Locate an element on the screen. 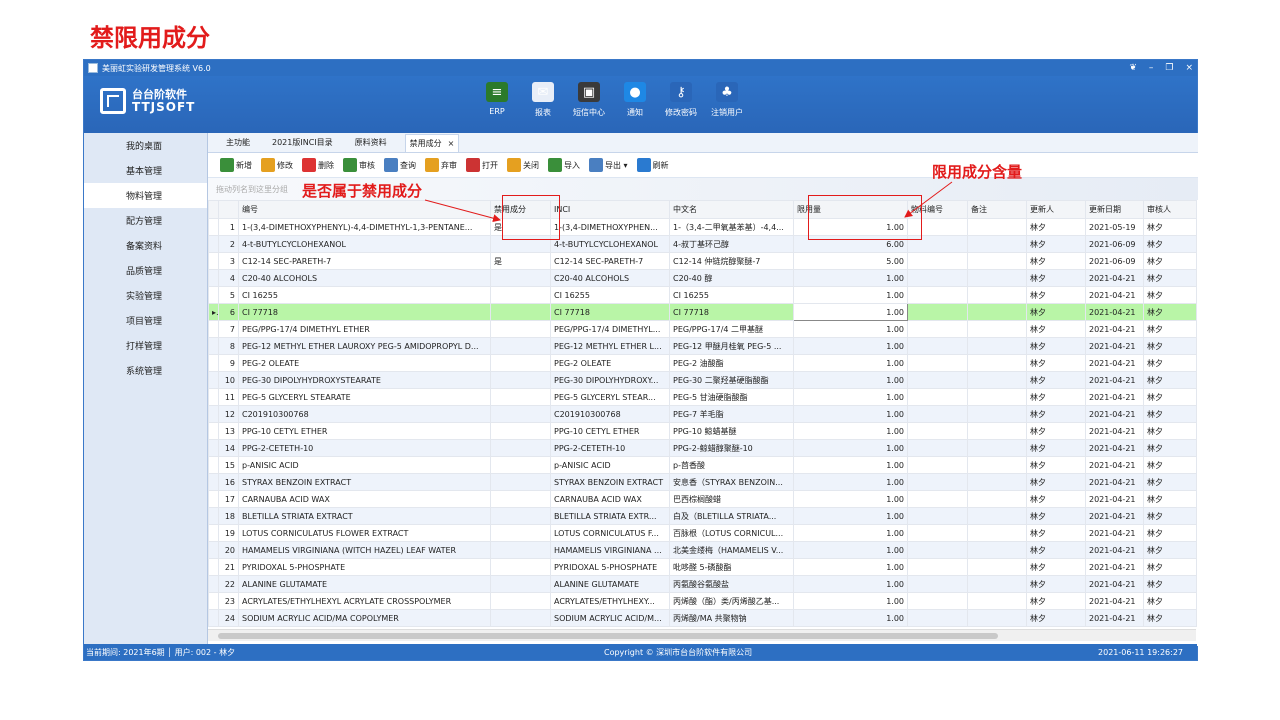 Image resolution: width=1280 pixels, height=720 pixels. tab-item: 原料资料 is located at coordinates (371, 142).